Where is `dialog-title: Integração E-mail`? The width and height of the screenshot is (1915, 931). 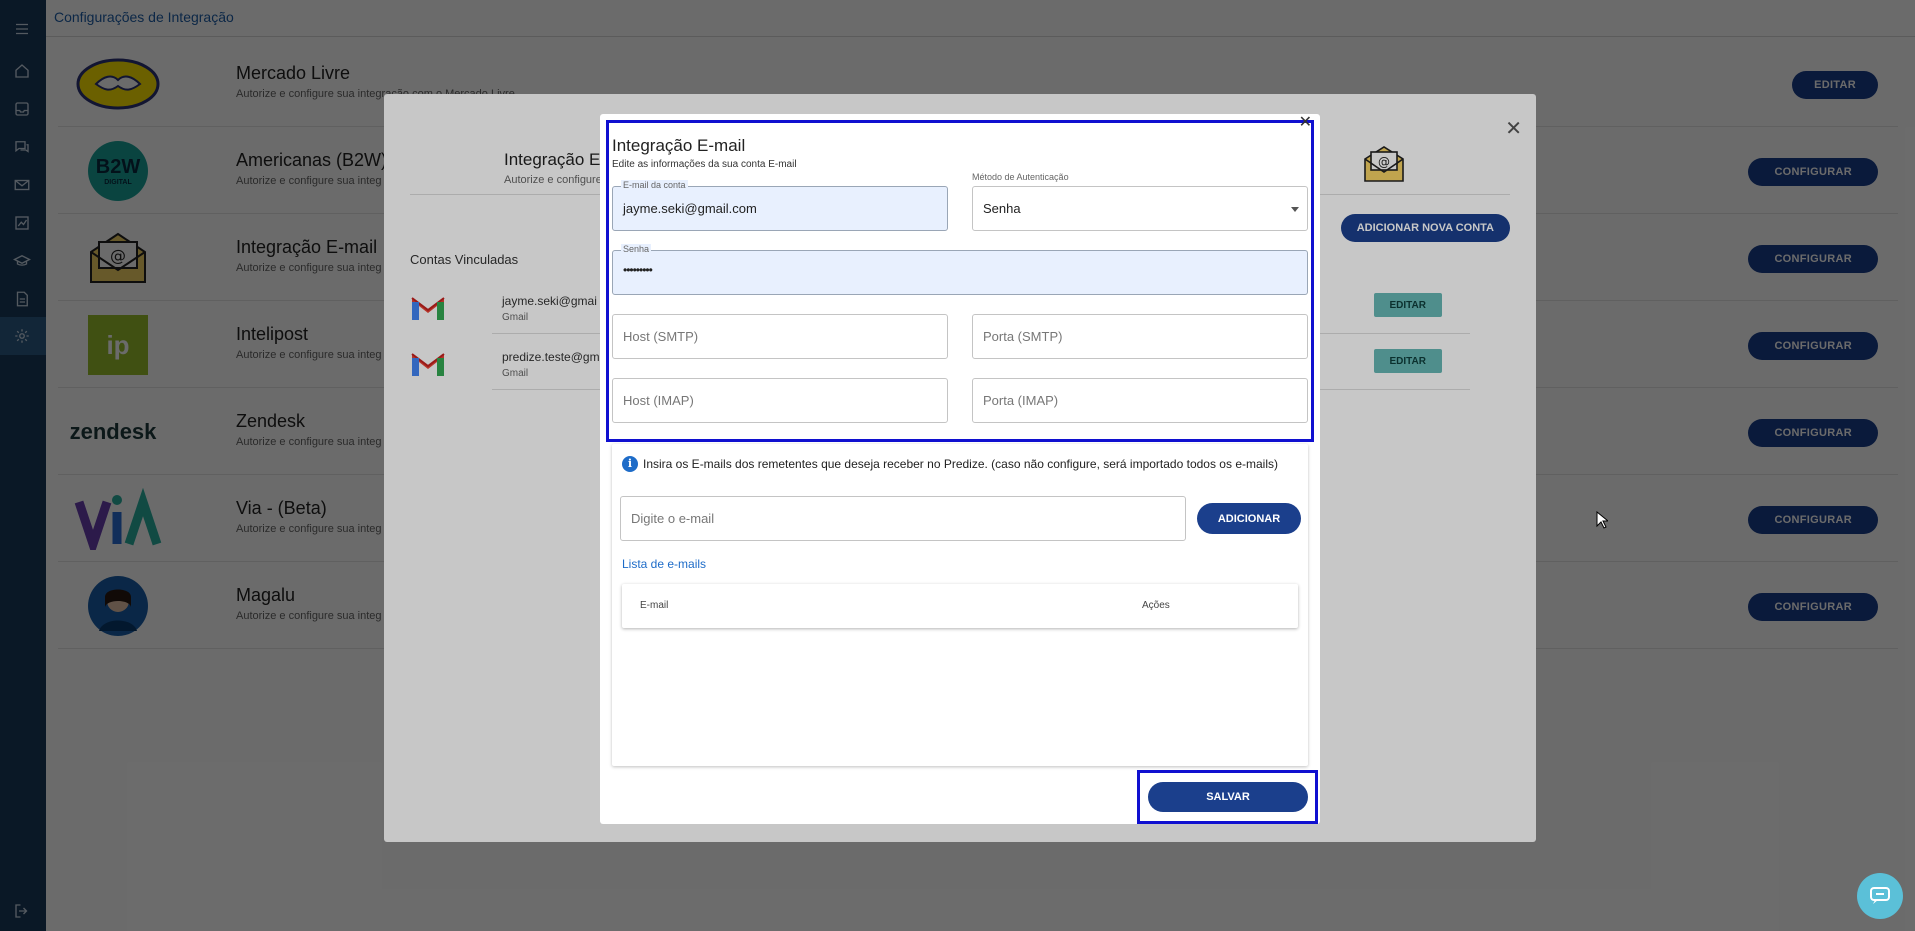 dialog-title: Integração E-mail is located at coordinates (679, 145).